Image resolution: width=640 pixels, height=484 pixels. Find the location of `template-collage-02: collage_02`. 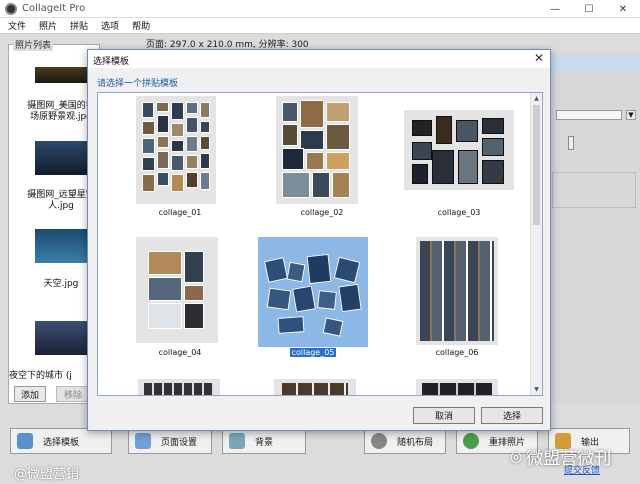

template-collage-02: collage_02 is located at coordinates (322, 158).